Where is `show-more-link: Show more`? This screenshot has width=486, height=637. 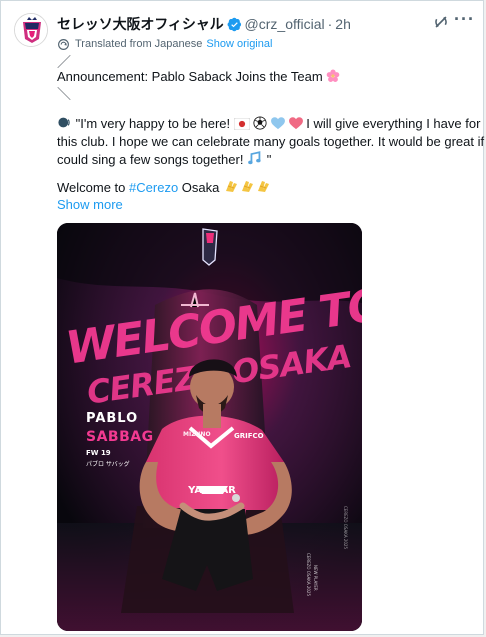
show-more-link: Show more is located at coordinates (90, 205).